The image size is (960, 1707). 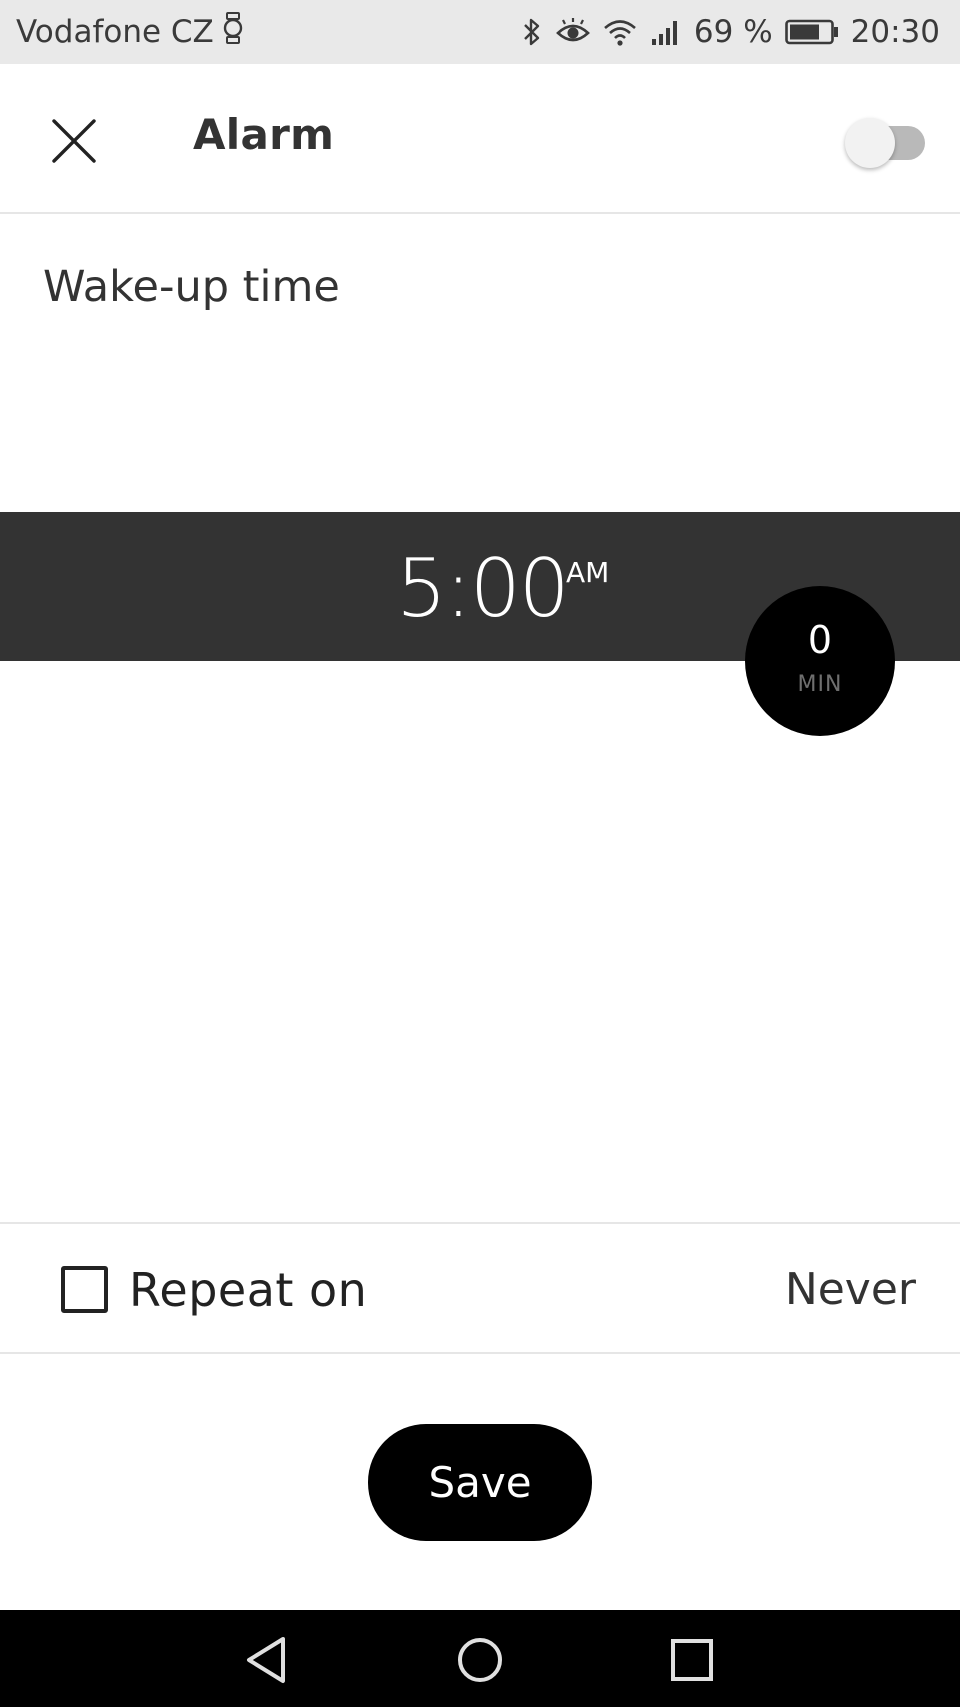 I want to click on signal-icon, so click(x=665, y=32).